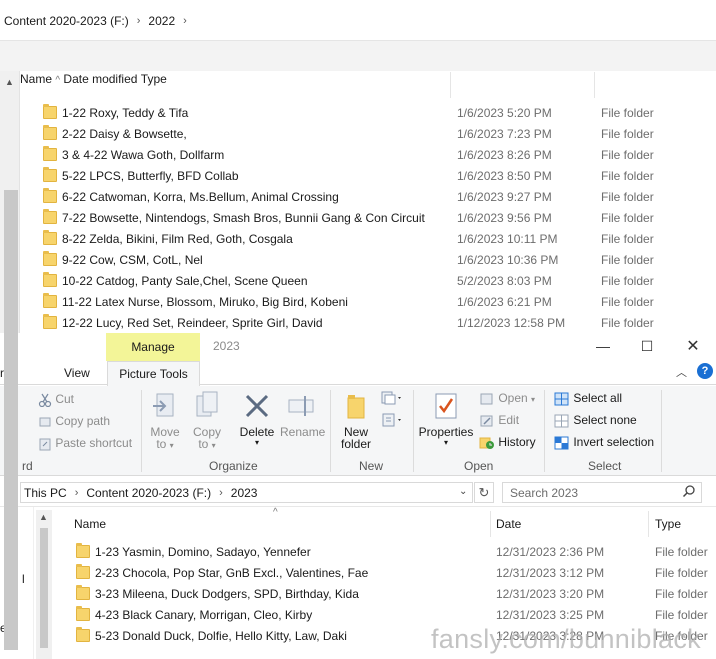 Image resolution: width=716 pixels, height=659 pixels. I want to click on new-group-label: New, so click(371, 466).